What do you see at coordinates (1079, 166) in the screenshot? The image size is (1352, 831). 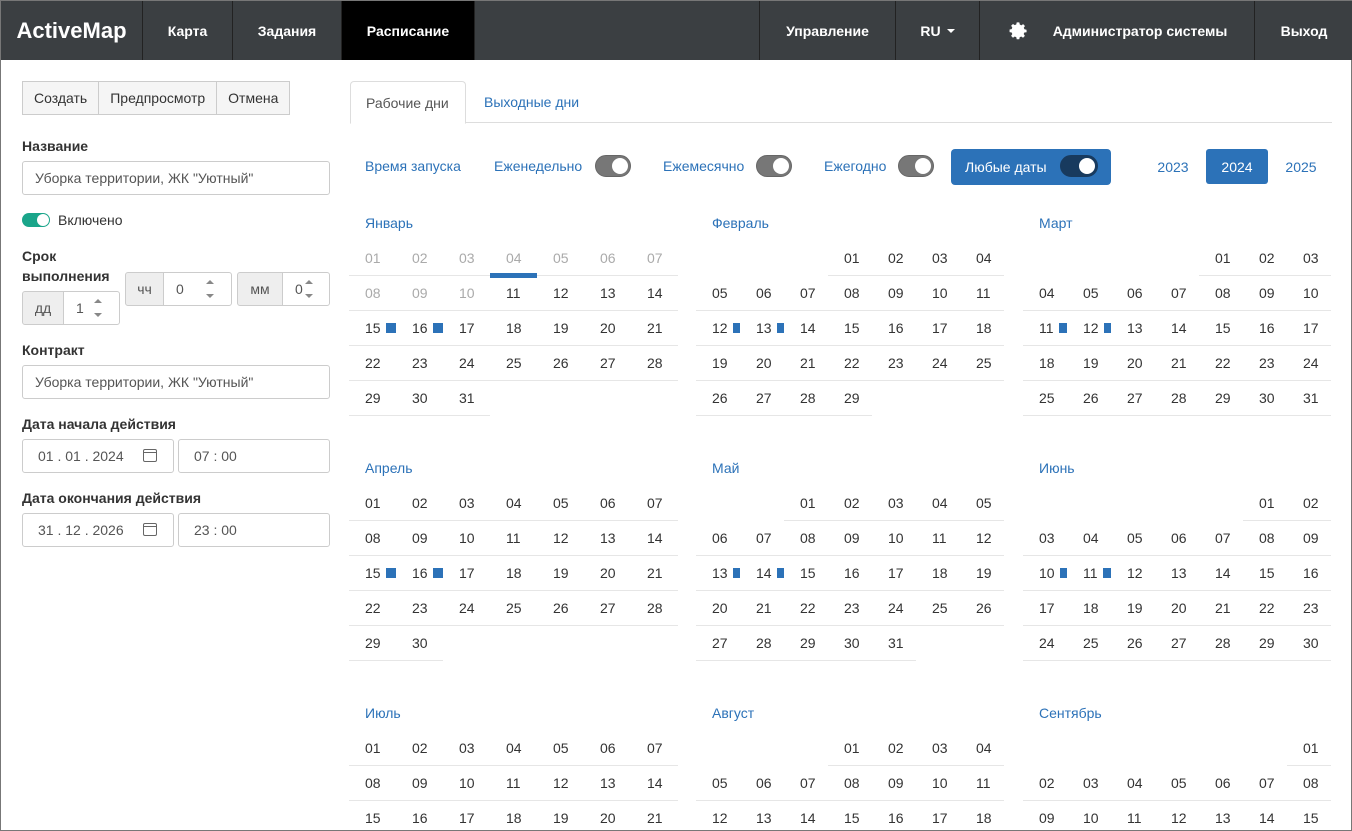 I see `any-dates-toggle` at bounding box center [1079, 166].